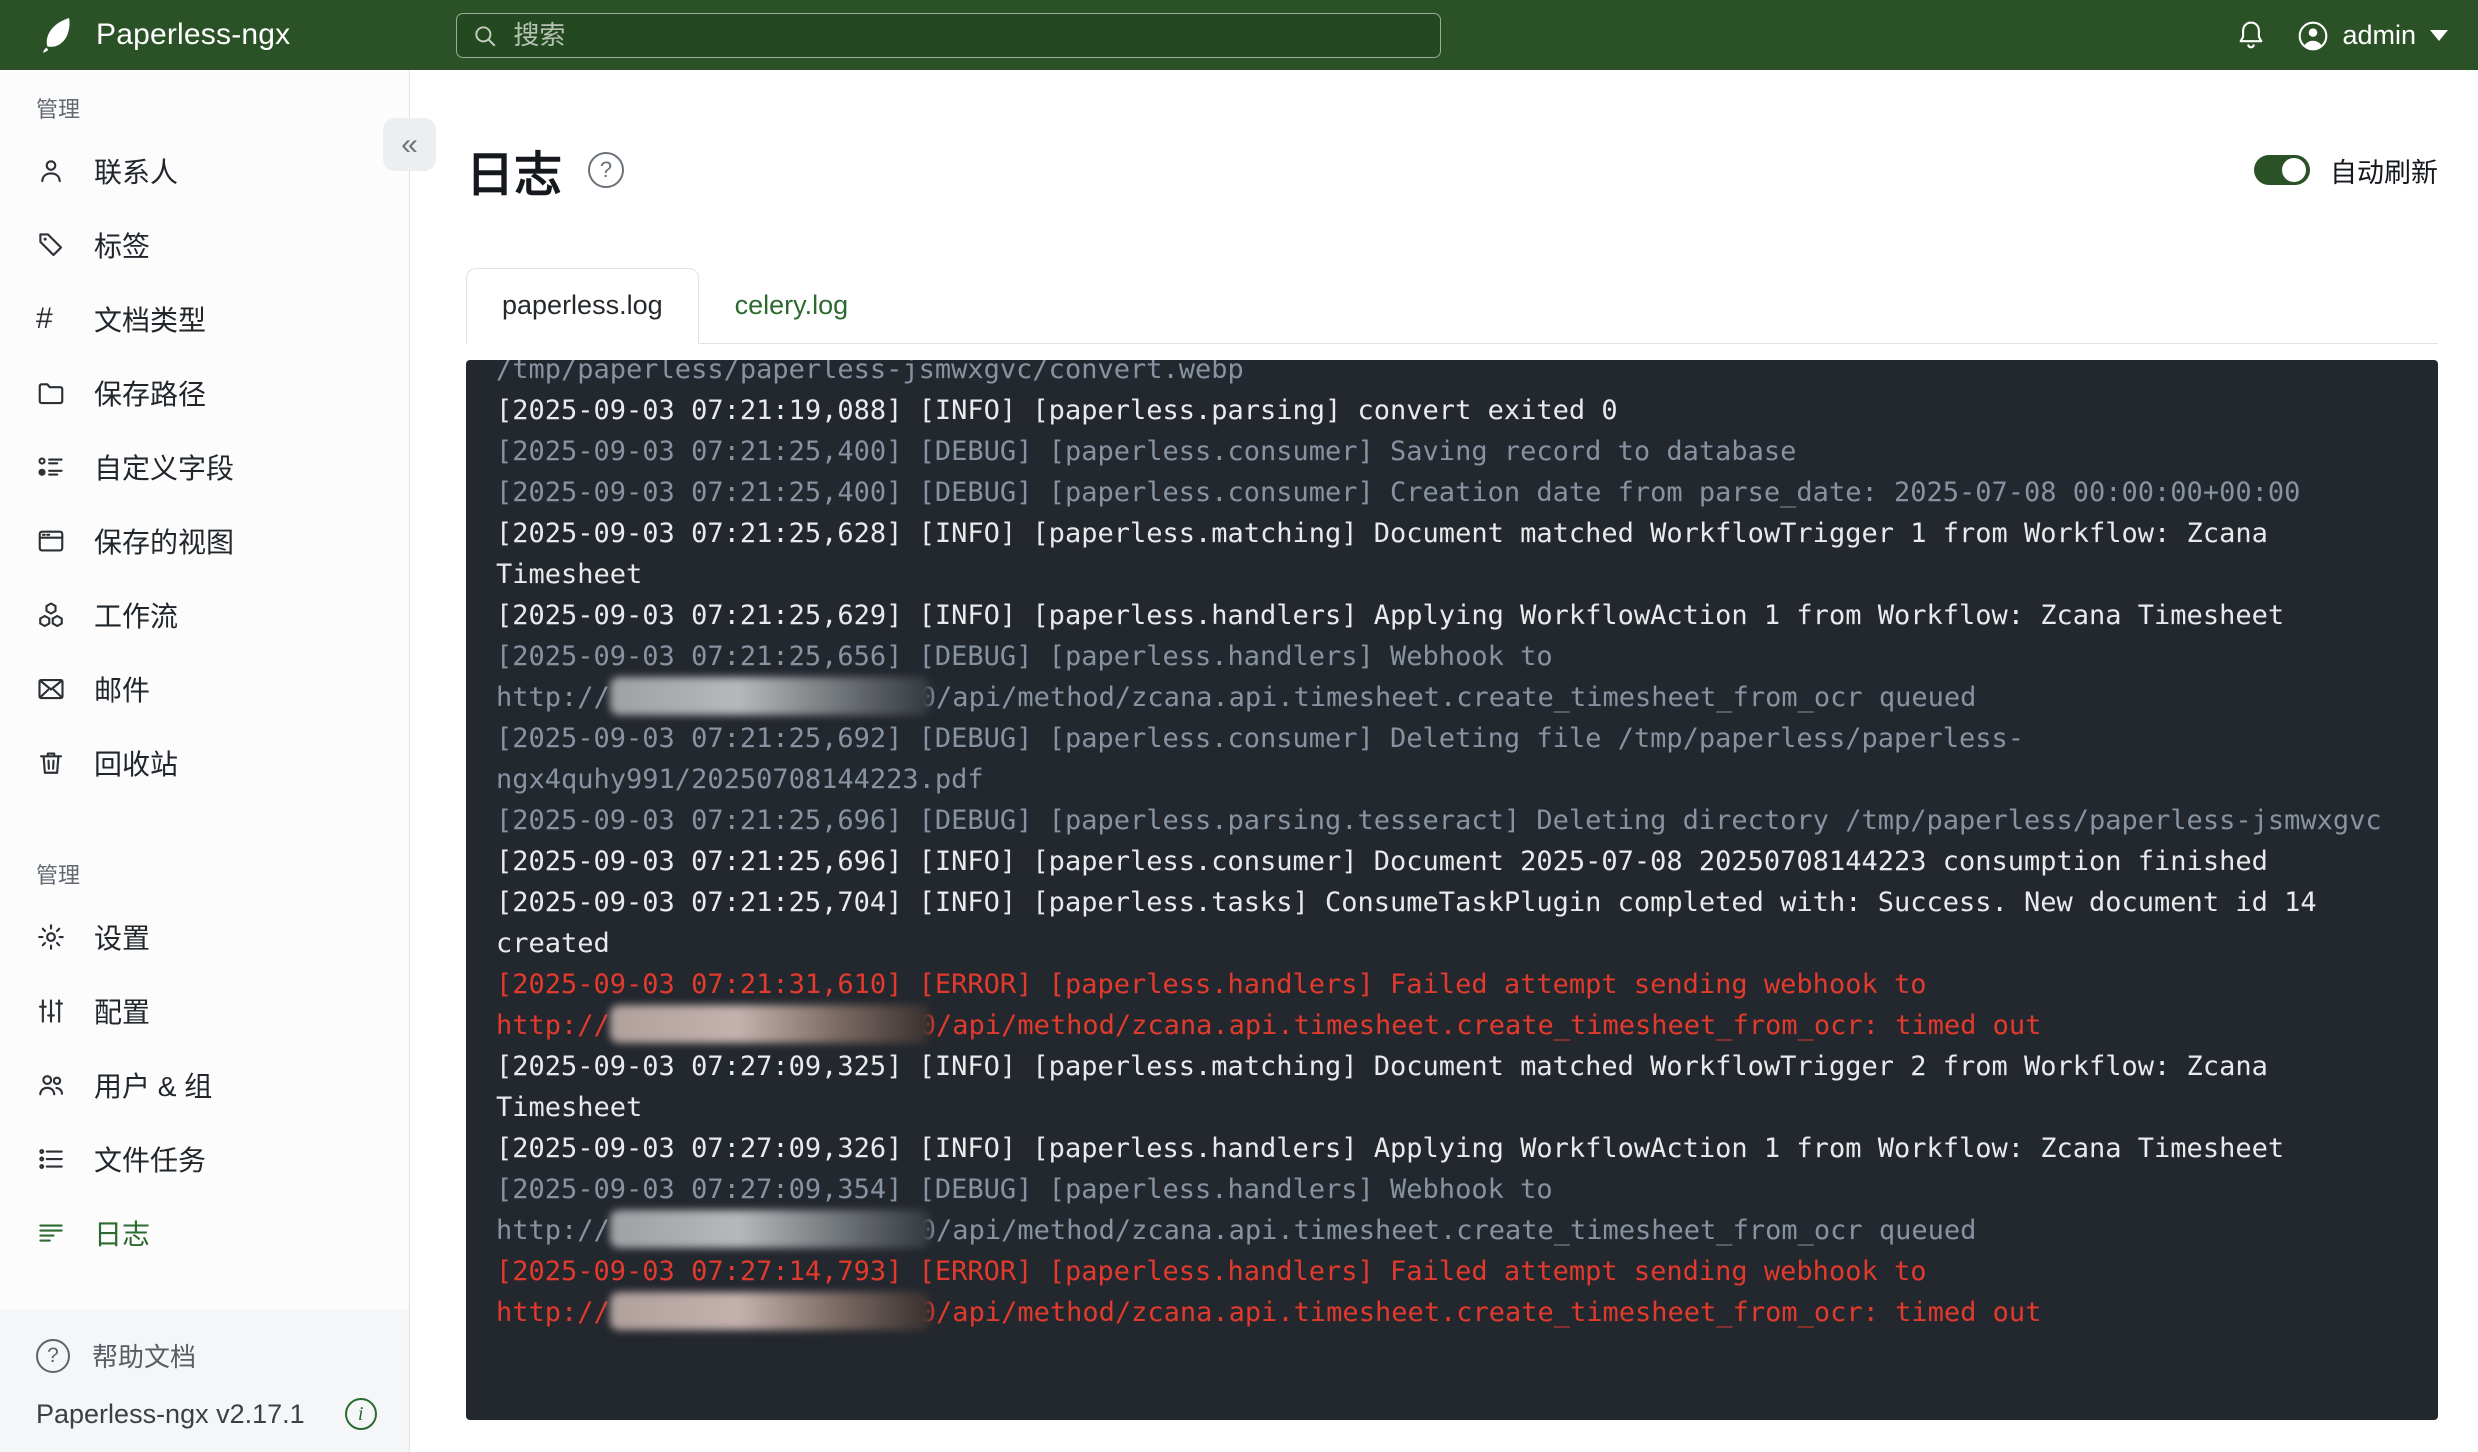  Describe the element at coordinates (2384, 172) in the screenshot. I see `autorefresh-label: 自动刷新` at that location.